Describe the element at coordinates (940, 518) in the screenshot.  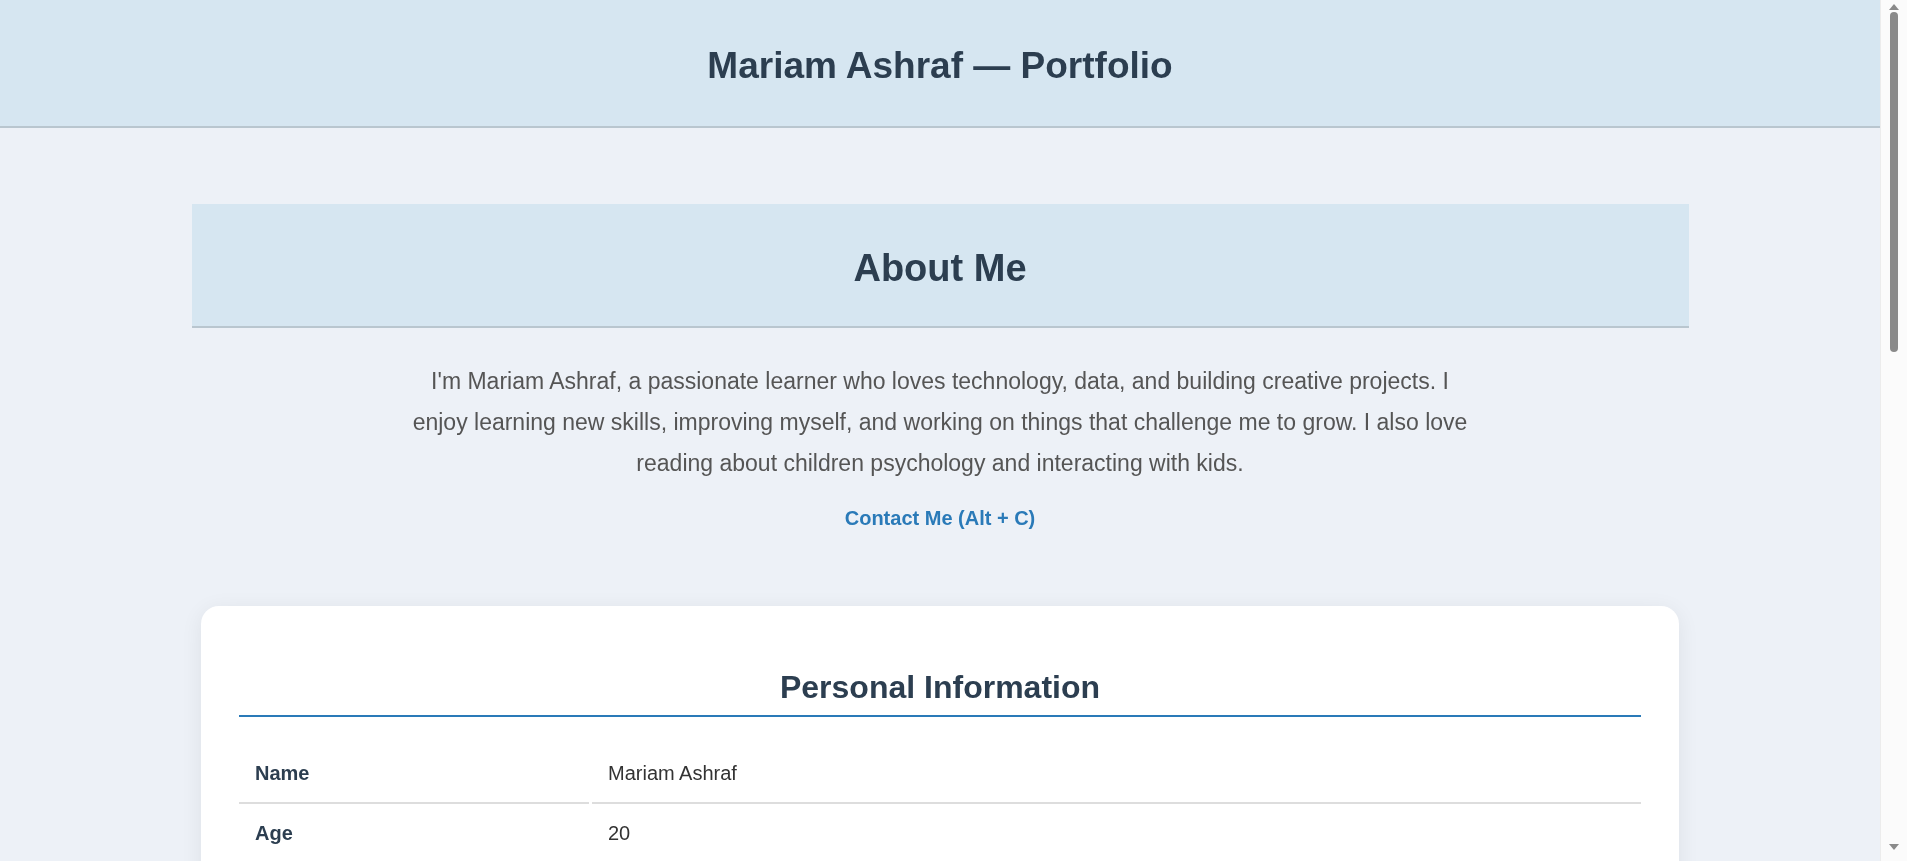
I see `contact-link: Contact Me (Alt + C)` at that location.